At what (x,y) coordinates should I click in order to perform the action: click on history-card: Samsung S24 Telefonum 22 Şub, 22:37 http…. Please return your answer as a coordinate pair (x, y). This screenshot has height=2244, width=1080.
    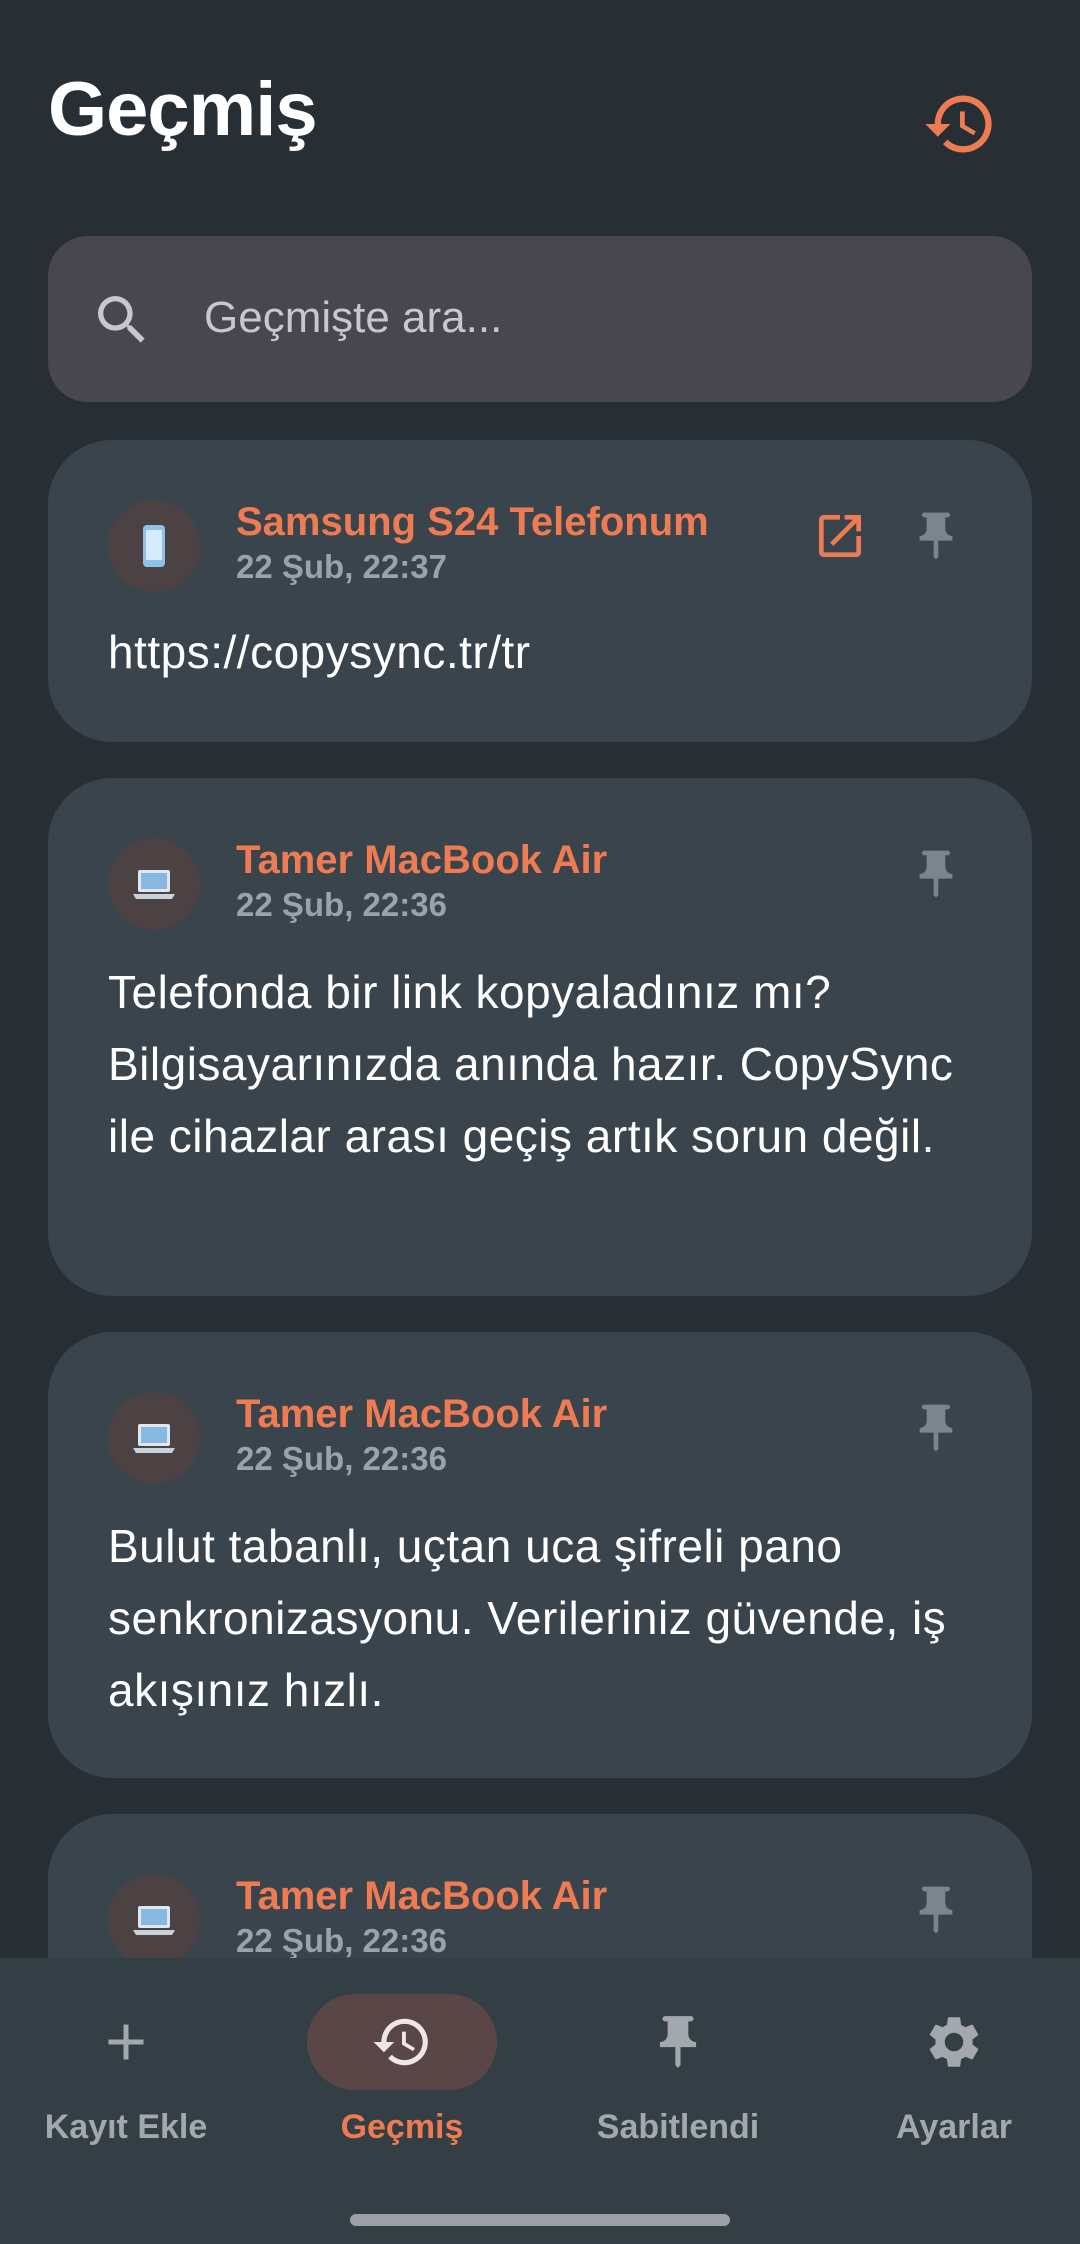
    Looking at the image, I should click on (540, 591).